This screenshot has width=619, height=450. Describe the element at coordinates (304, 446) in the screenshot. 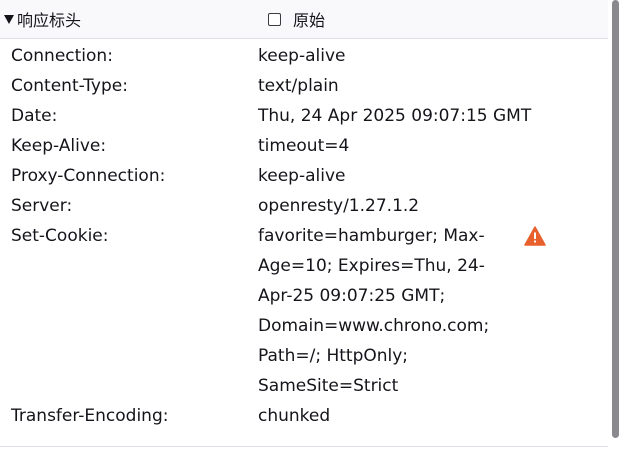

I see `divider` at that location.